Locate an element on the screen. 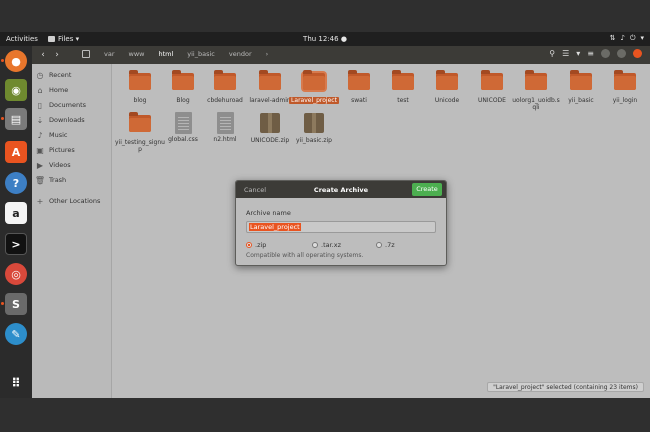 Image resolution: width=650 pixels, height=432 pixels. breadcrumb-root-icon is located at coordinates (86, 54).